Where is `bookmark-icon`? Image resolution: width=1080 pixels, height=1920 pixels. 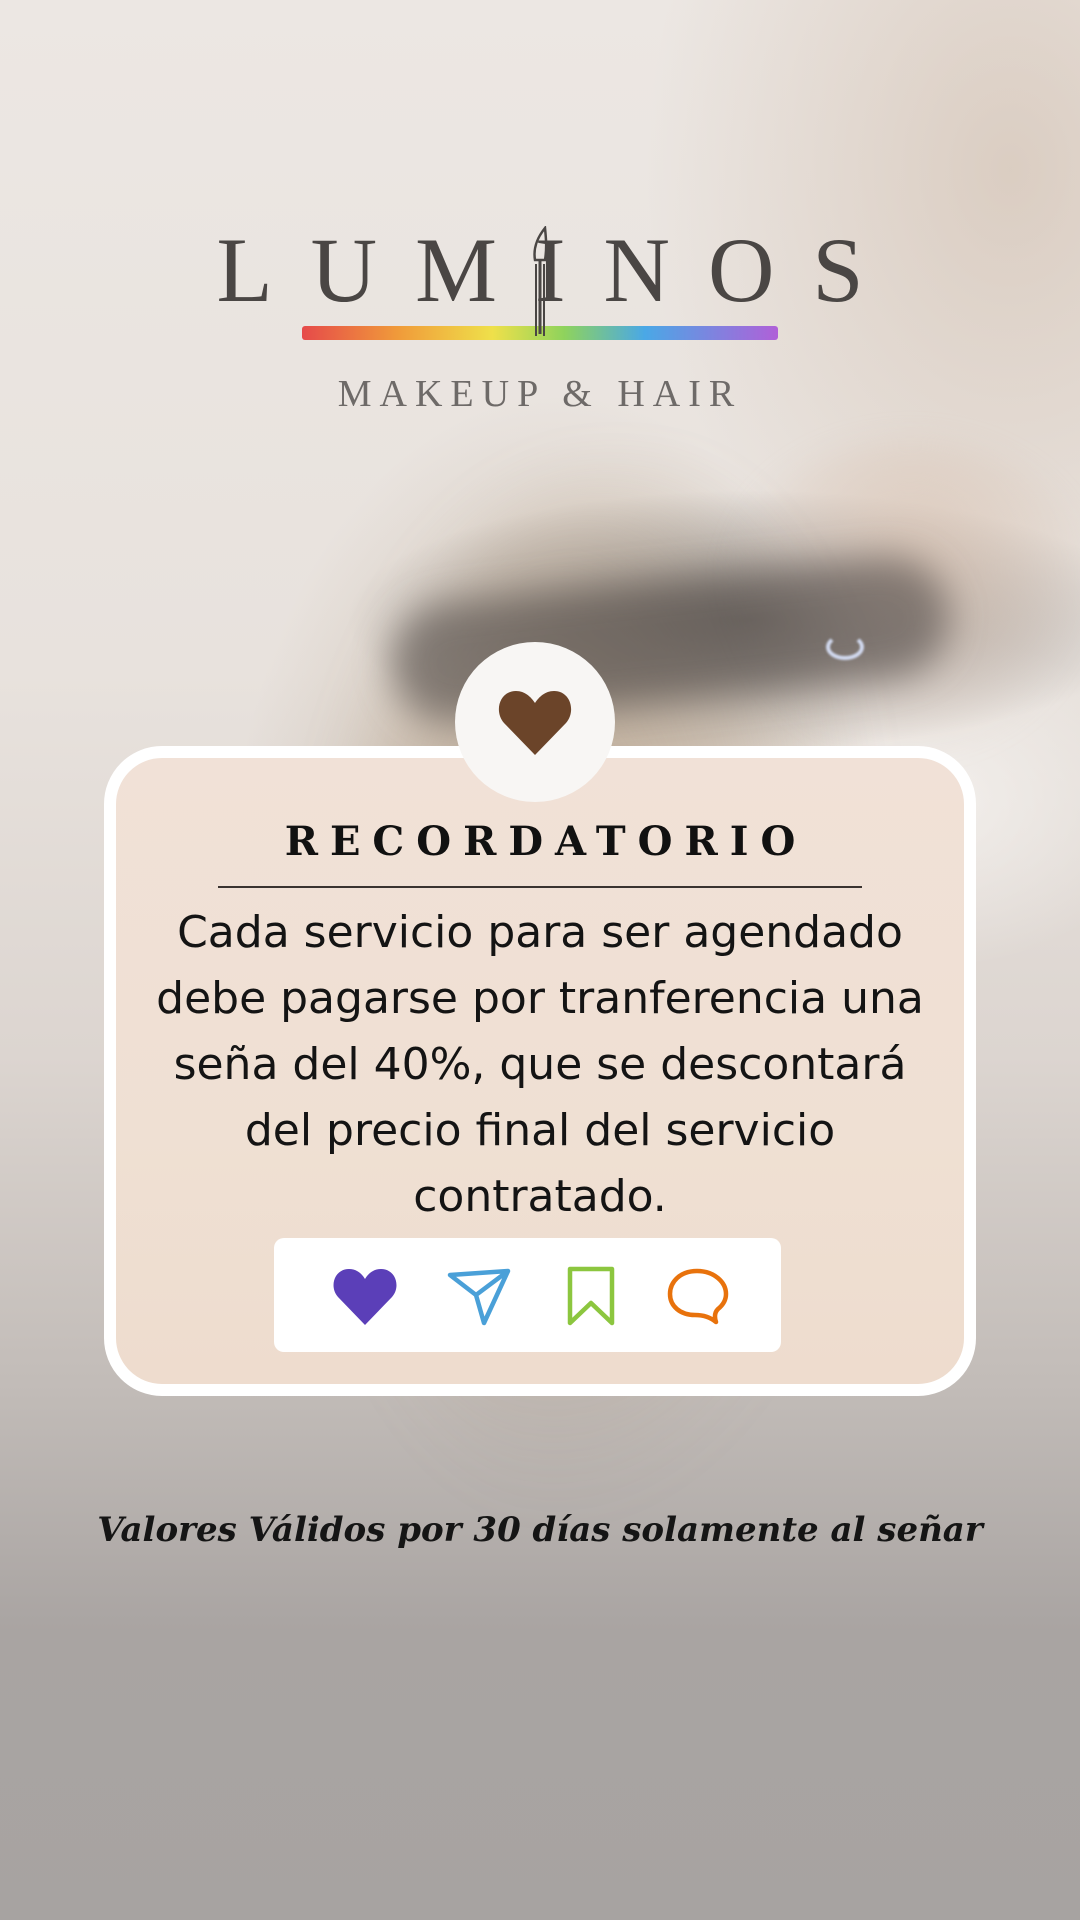 bookmark-icon is located at coordinates (591, 1296).